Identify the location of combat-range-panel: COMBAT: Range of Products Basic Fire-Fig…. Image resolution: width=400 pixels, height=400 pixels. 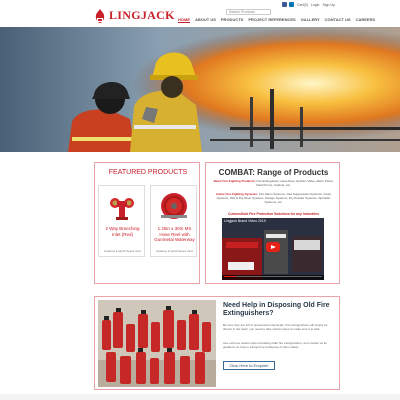
(272, 223).